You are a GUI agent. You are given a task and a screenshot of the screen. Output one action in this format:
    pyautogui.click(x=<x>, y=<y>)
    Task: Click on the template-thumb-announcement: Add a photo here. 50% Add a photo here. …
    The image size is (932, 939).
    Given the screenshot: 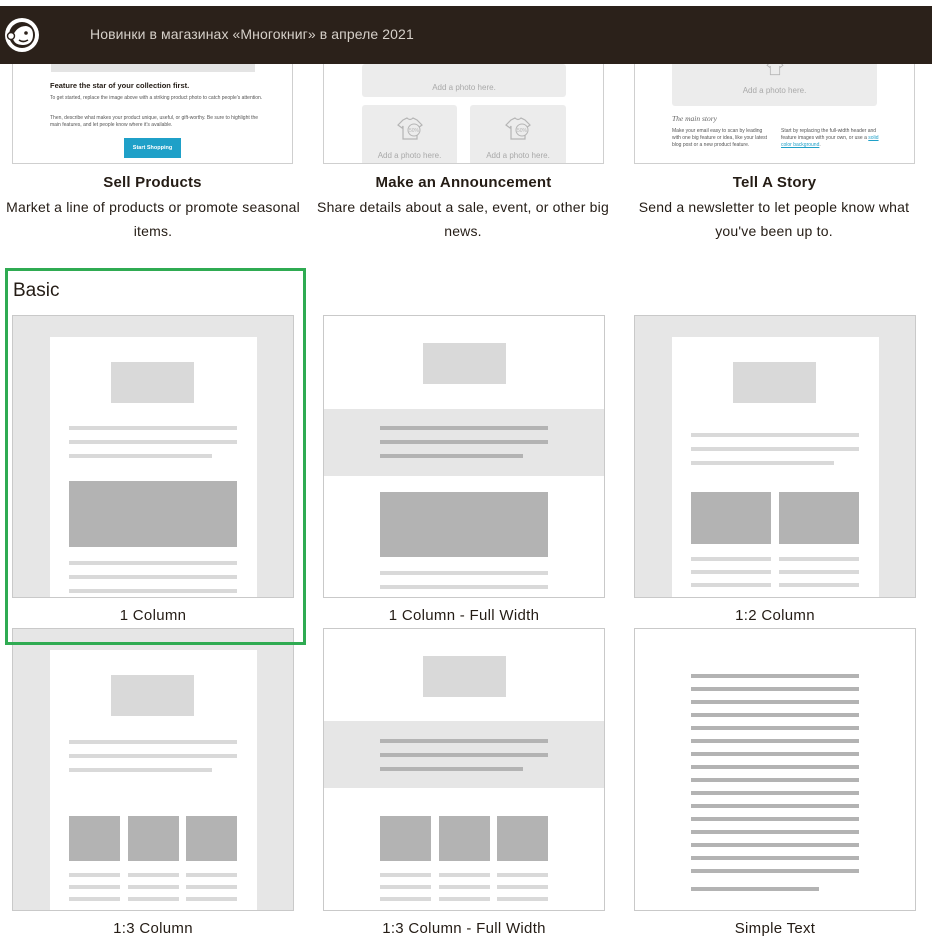 What is the action you would take?
    pyautogui.click(x=463, y=114)
    